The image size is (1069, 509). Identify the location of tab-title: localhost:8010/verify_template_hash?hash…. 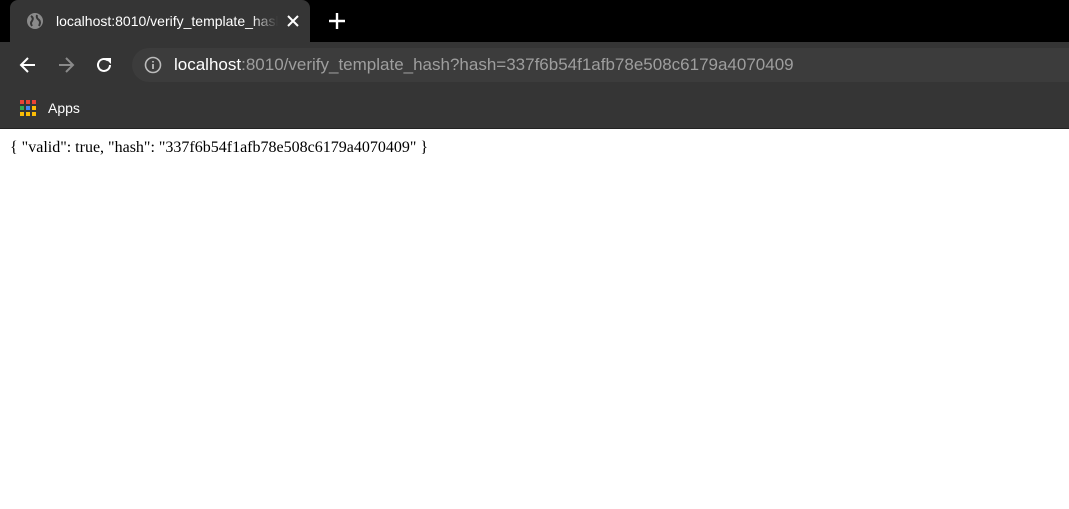
(167, 21).